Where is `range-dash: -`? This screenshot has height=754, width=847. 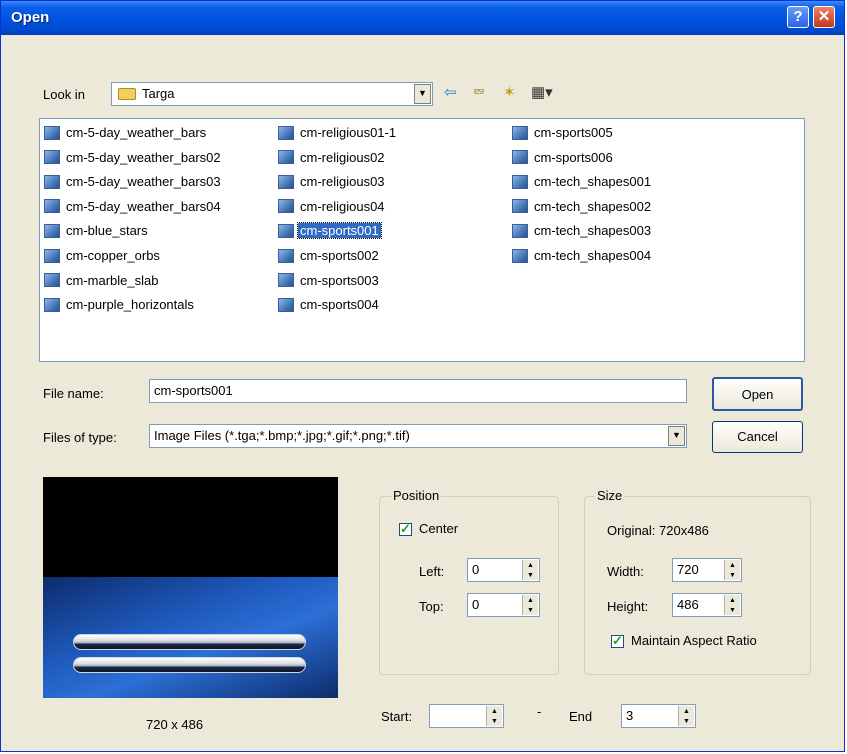 range-dash: - is located at coordinates (539, 711).